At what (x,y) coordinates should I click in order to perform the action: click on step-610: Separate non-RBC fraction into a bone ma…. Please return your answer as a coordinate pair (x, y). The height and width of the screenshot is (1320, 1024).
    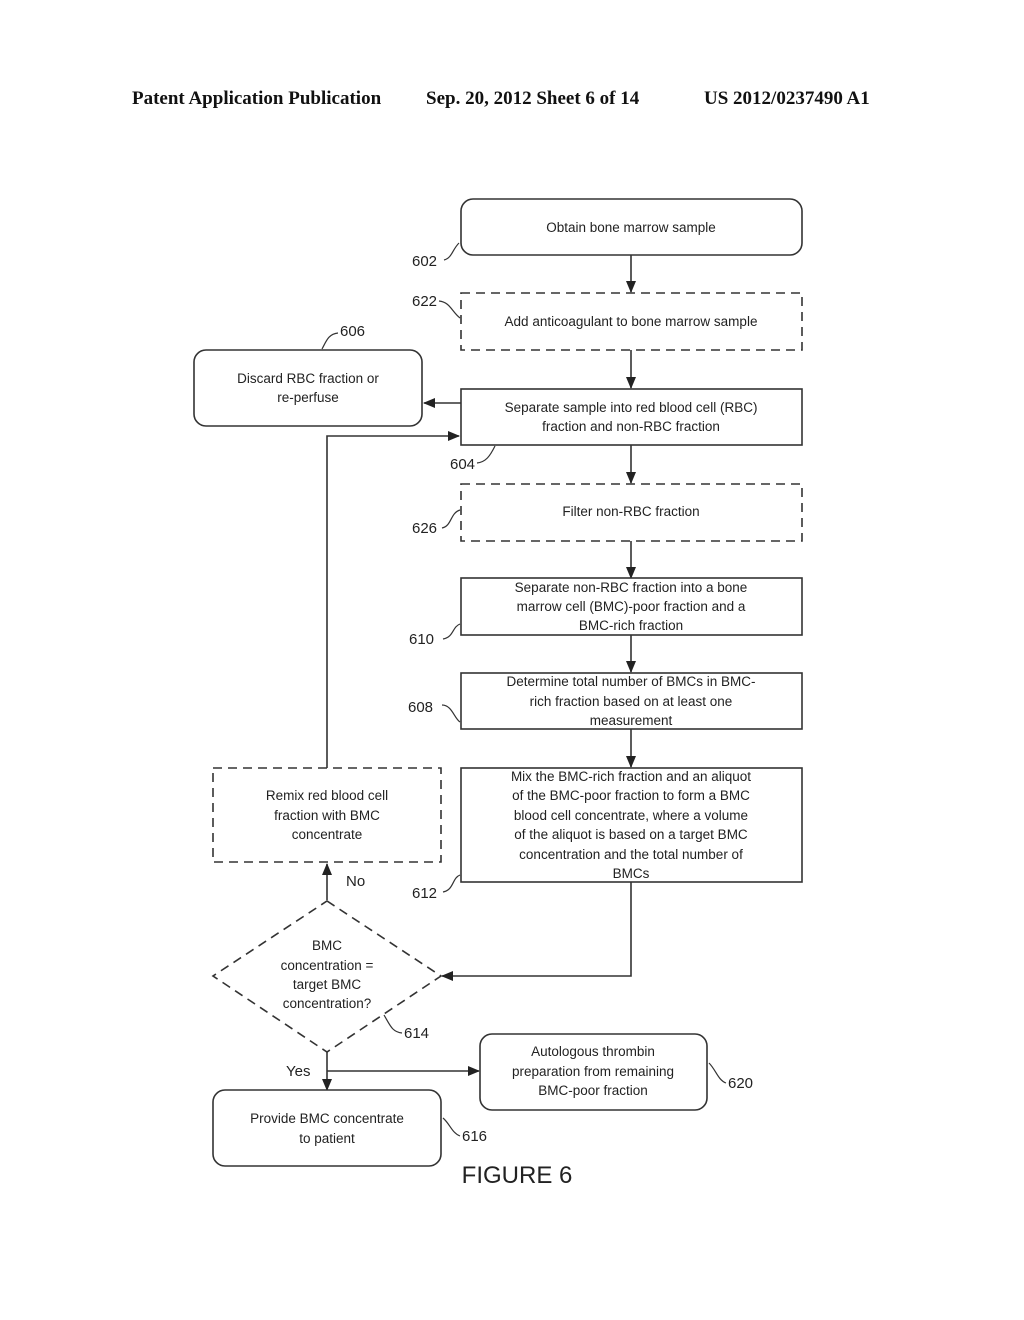
    Looking at the image, I should click on (606, 612).